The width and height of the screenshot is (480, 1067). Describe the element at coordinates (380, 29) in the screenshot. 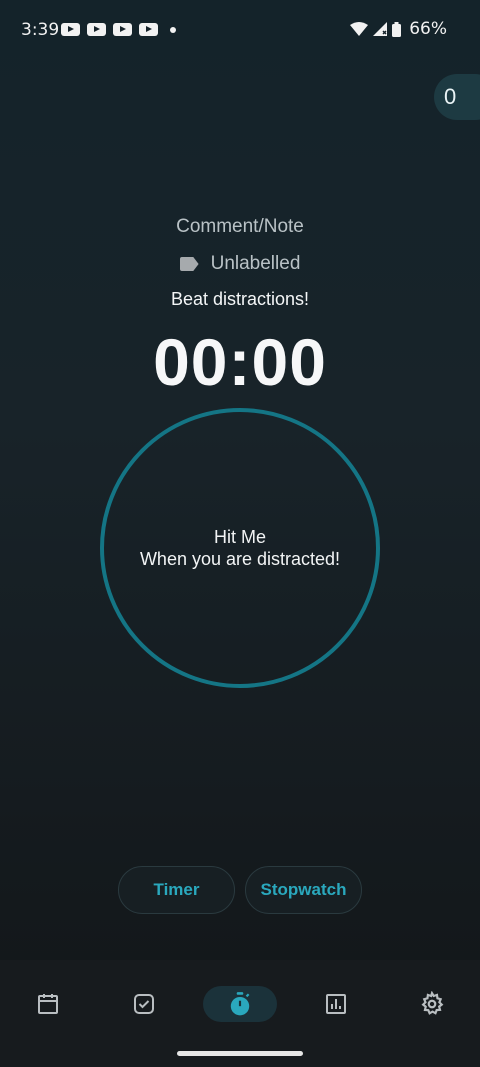

I see `signal-icon` at that location.